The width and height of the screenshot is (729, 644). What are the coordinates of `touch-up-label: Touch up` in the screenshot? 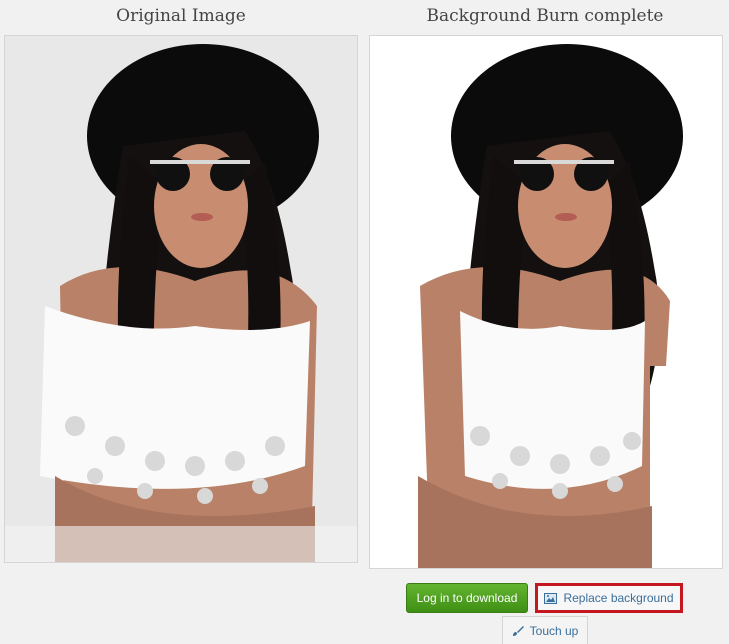 It's located at (554, 630).